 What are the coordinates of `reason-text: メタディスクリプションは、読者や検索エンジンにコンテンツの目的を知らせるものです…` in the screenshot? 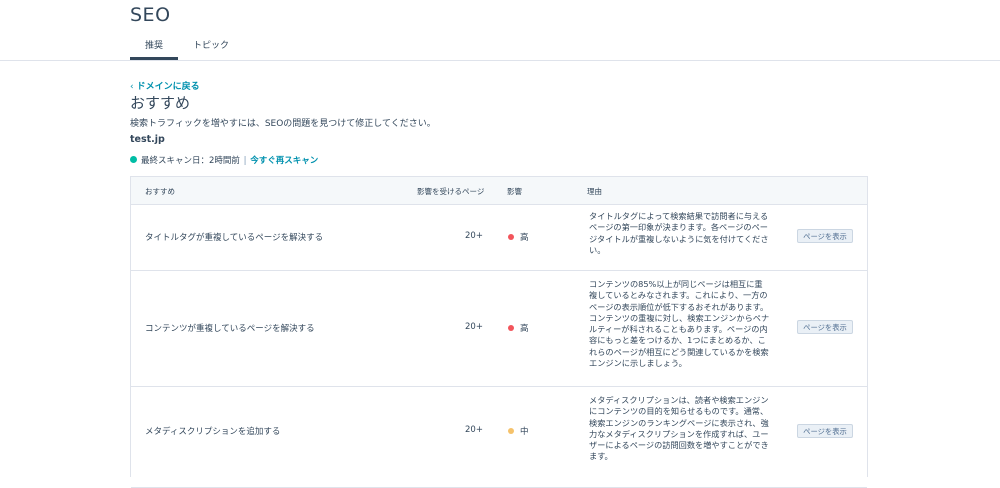 It's located at (679, 428).